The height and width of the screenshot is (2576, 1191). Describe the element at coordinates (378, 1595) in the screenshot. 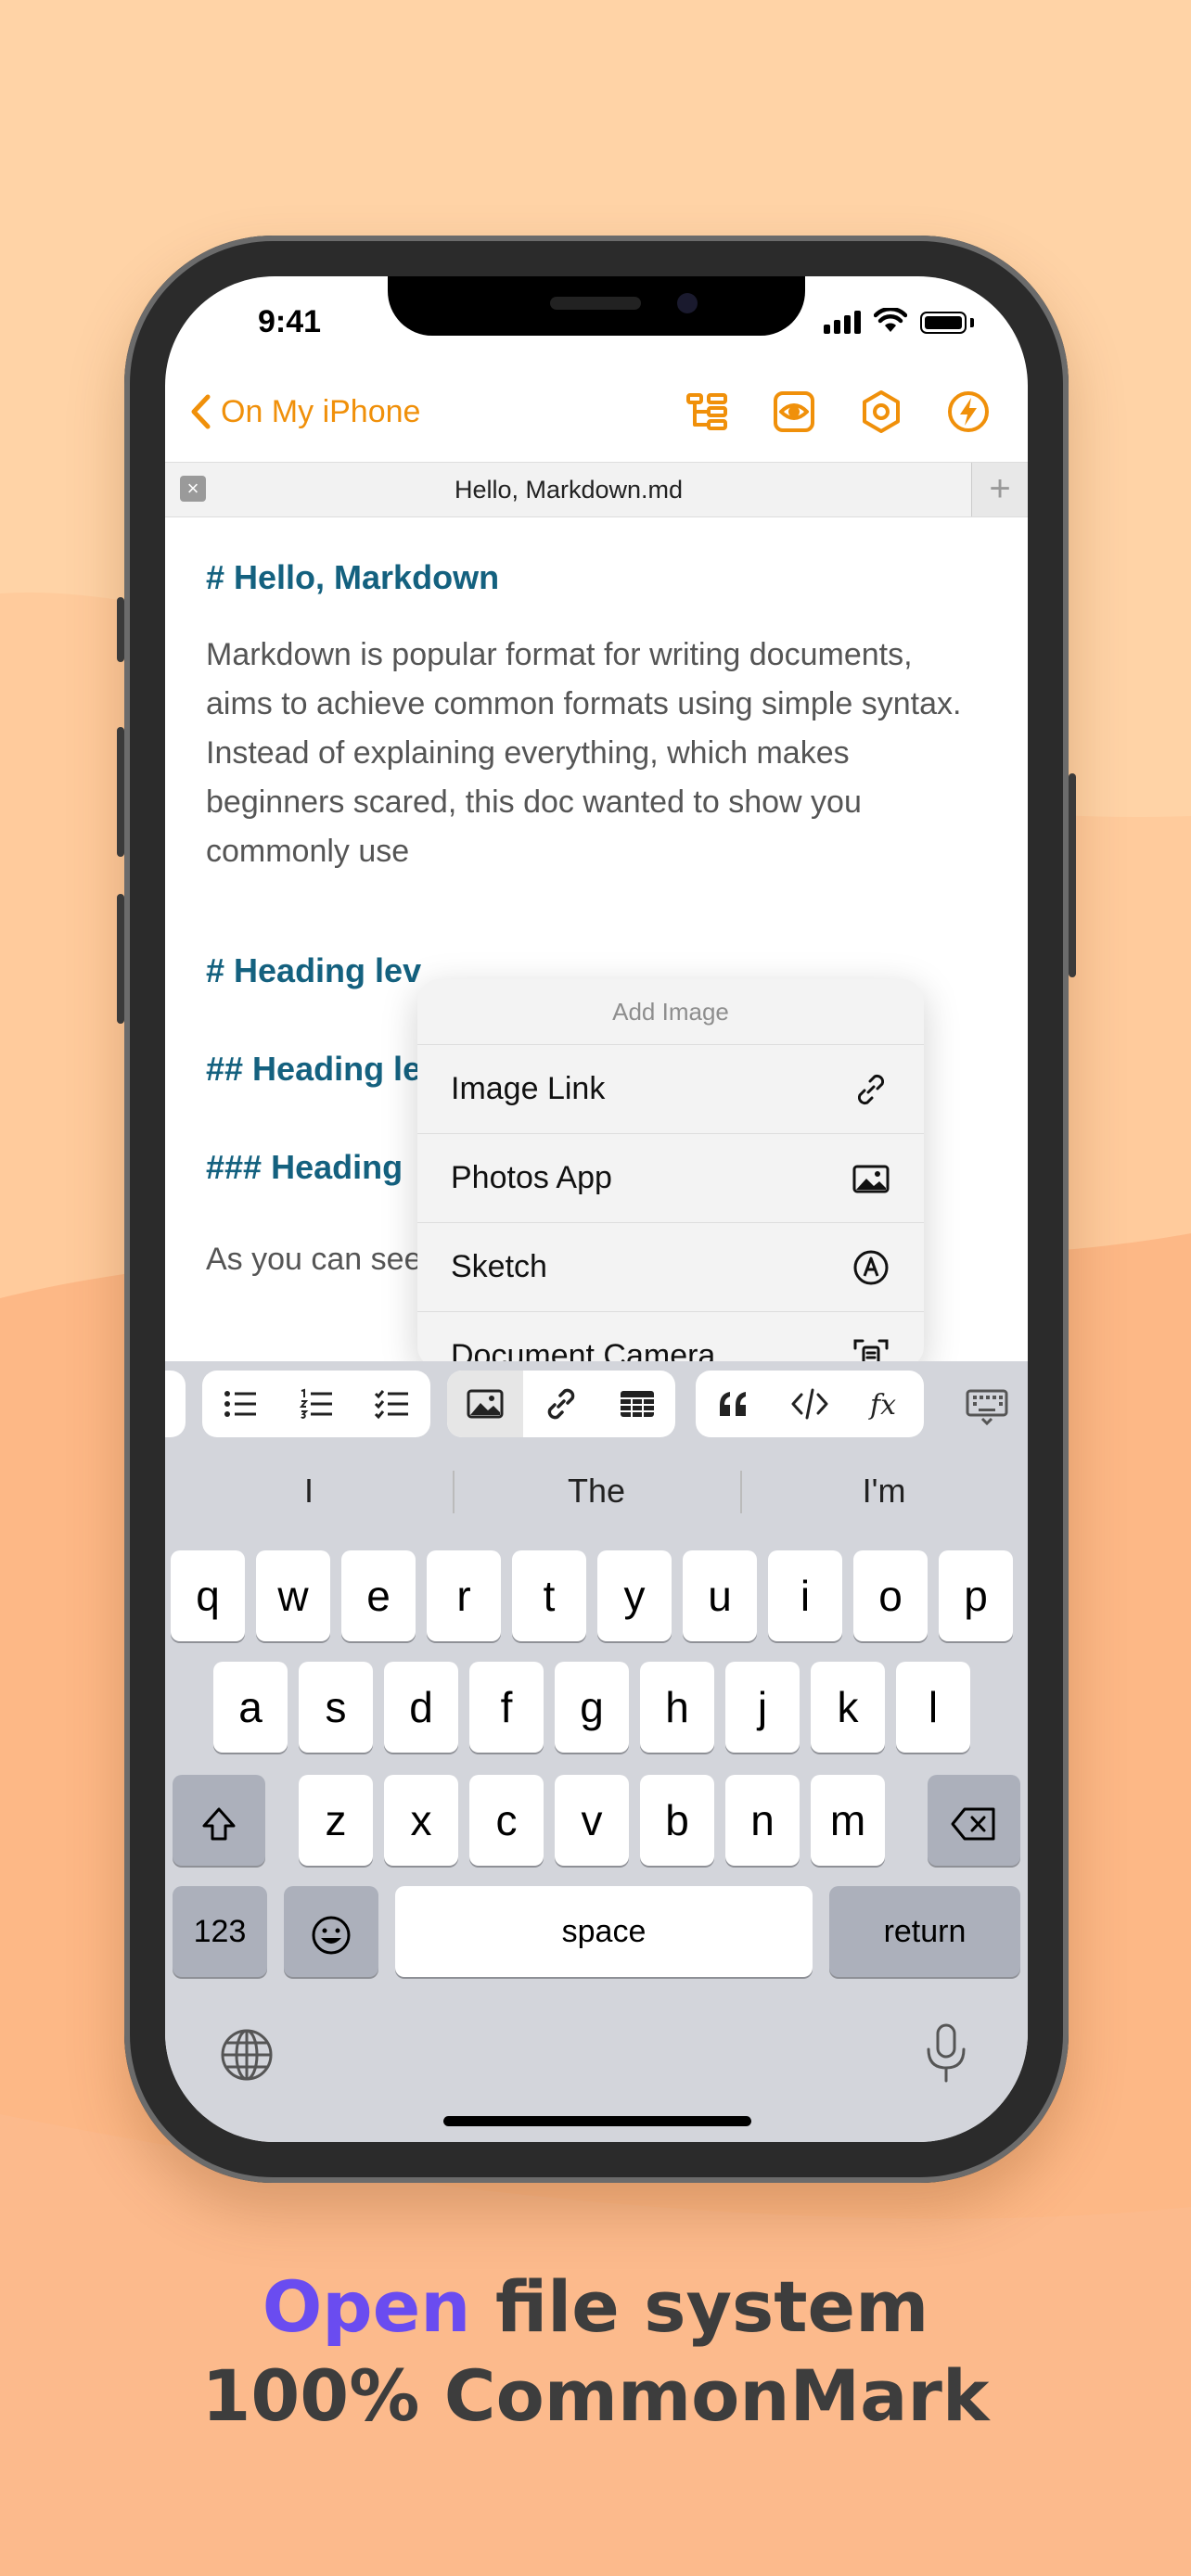

I see `key-e: e` at that location.